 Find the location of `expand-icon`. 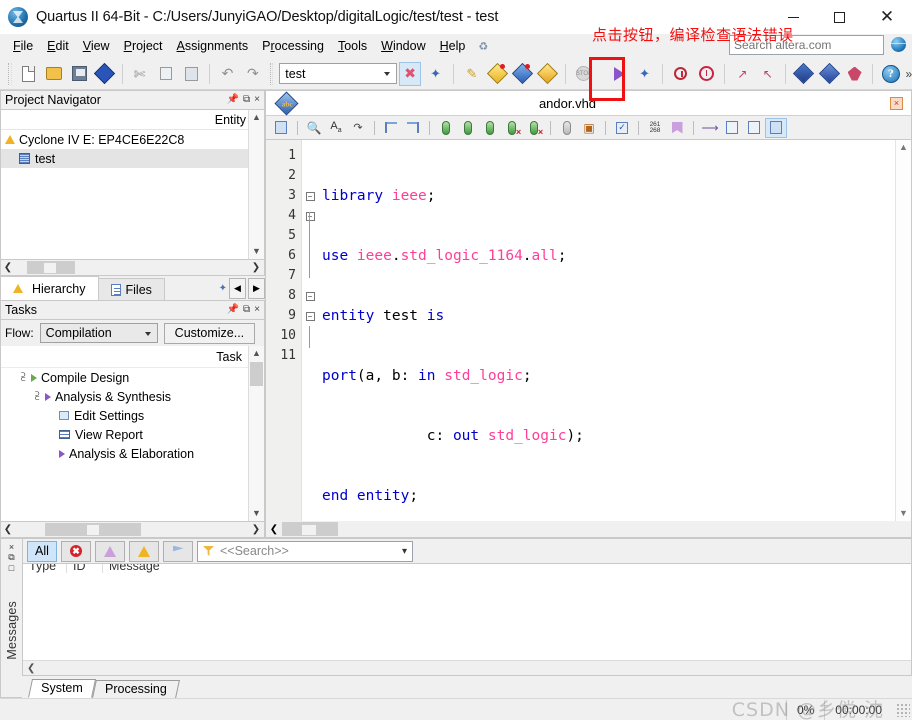

expand-icon is located at coordinates (754, 128).